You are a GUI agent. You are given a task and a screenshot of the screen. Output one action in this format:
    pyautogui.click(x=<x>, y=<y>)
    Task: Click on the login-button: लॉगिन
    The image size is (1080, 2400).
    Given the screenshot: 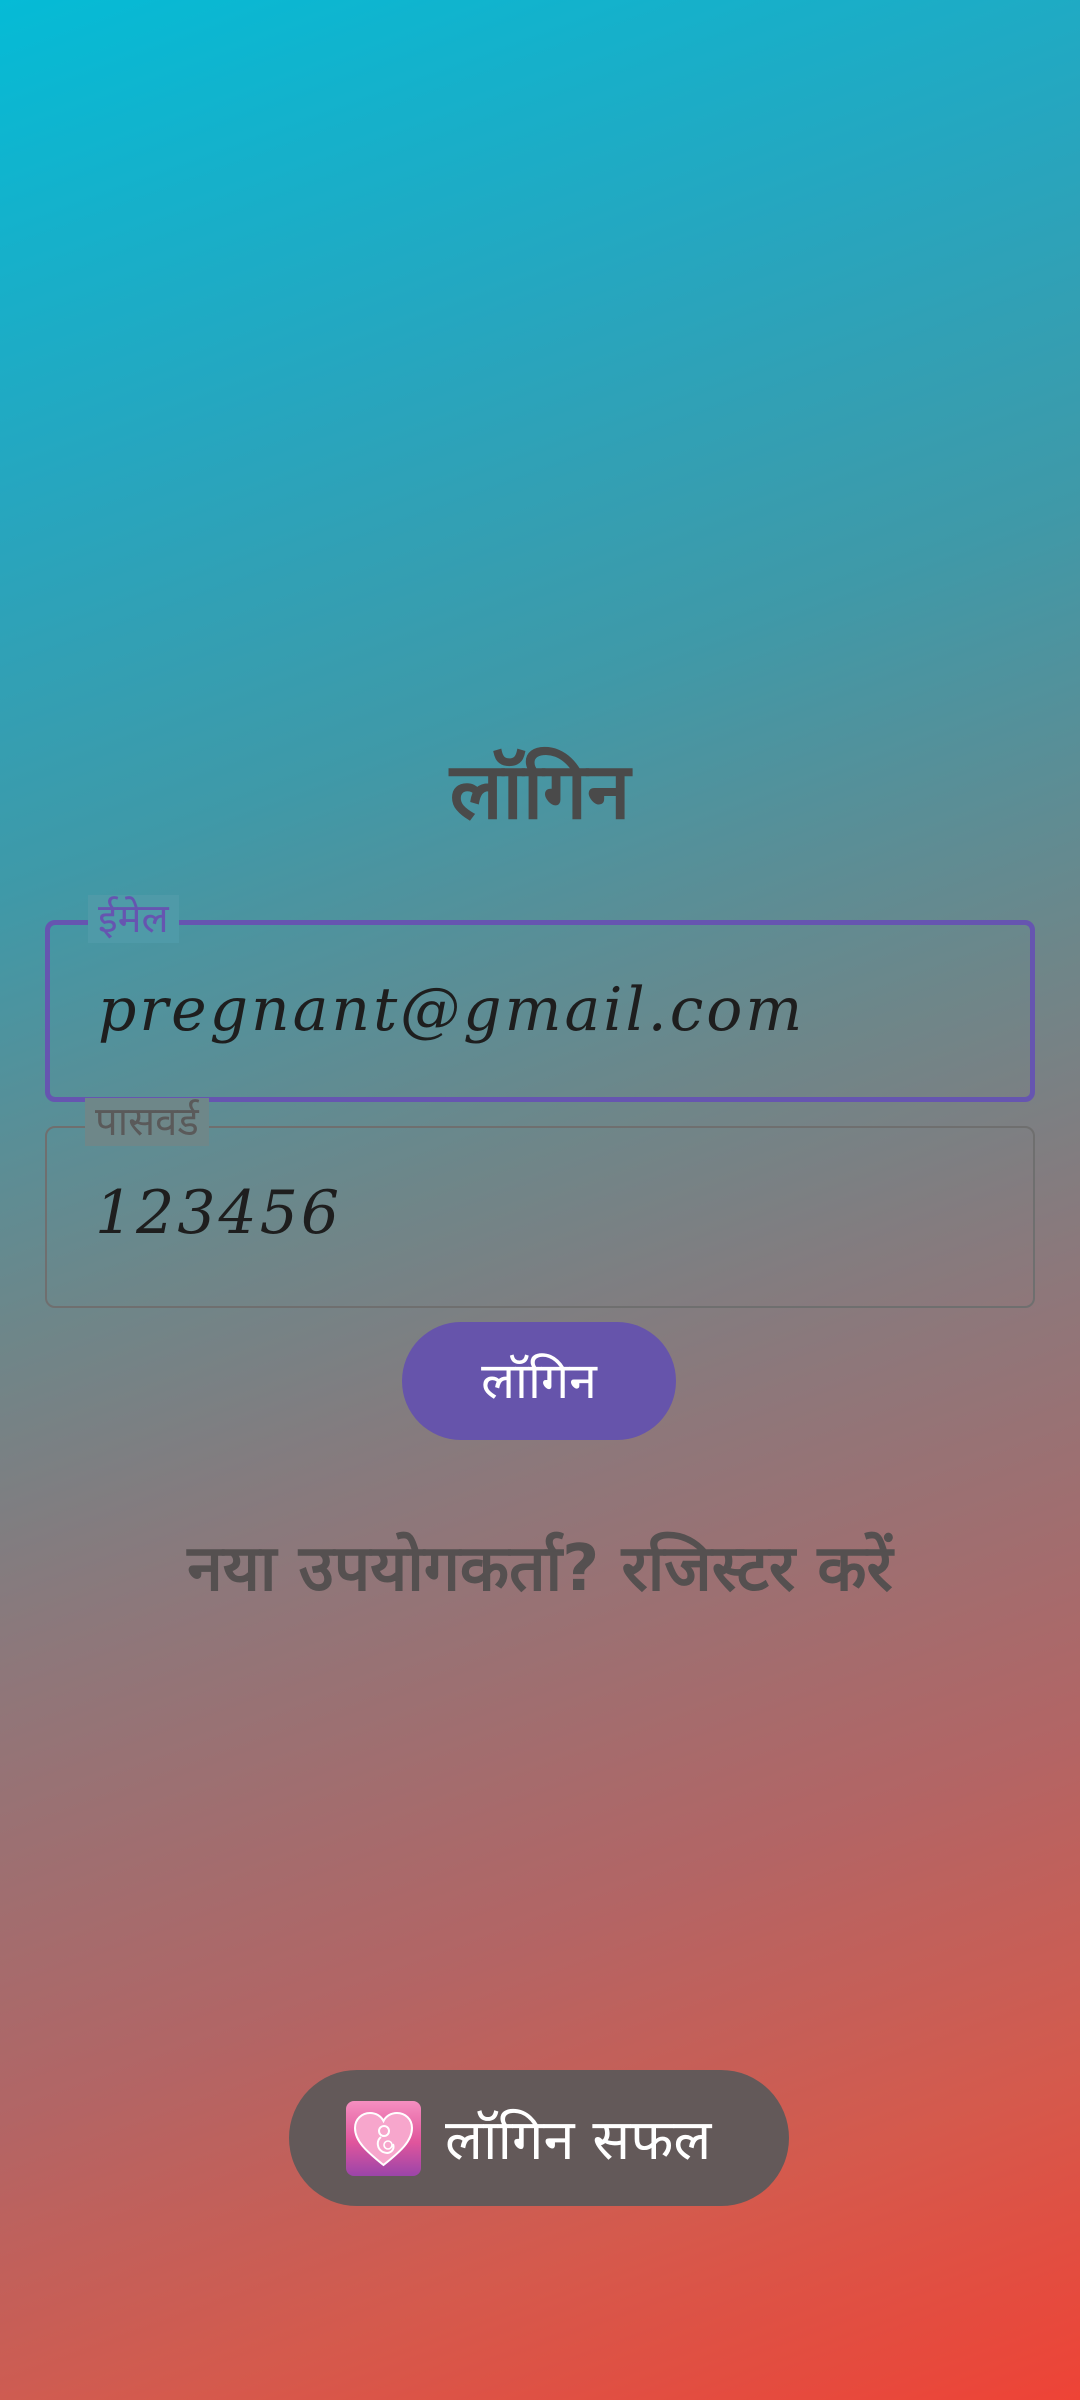 What is the action you would take?
    pyautogui.click(x=539, y=1381)
    